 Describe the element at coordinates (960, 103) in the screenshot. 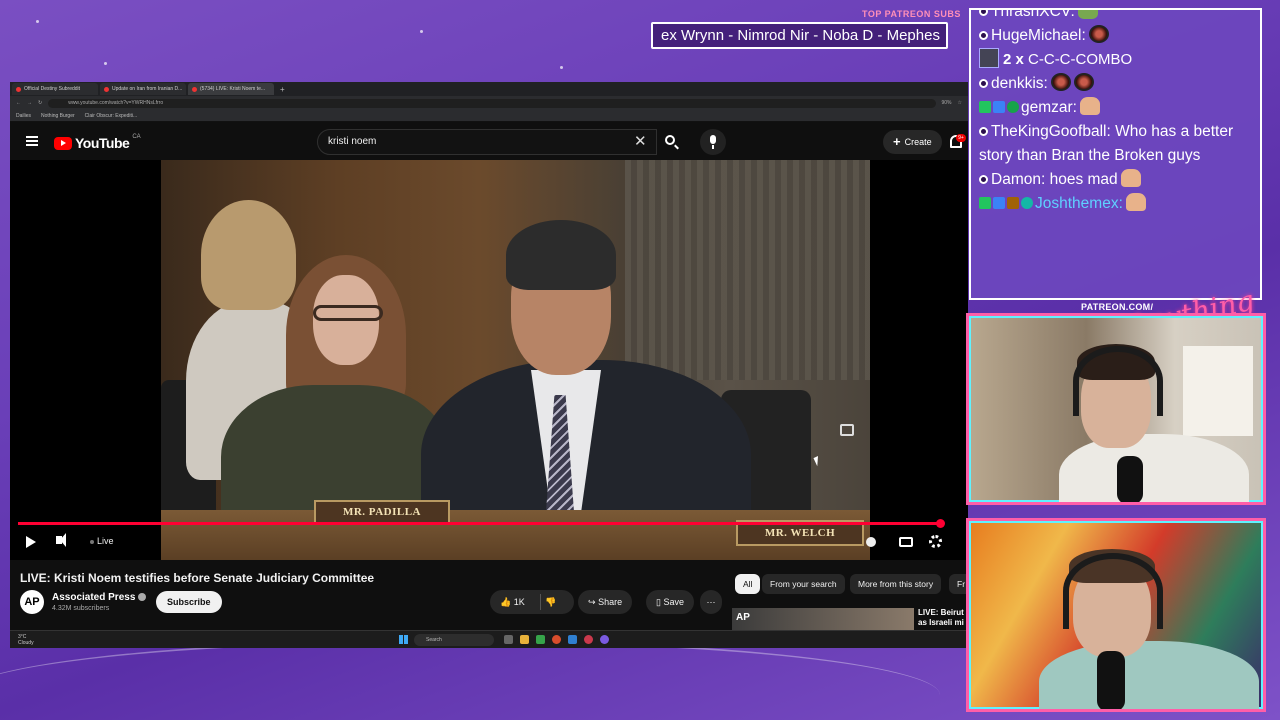

I see `bookmark-star-icon: ☆` at that location.